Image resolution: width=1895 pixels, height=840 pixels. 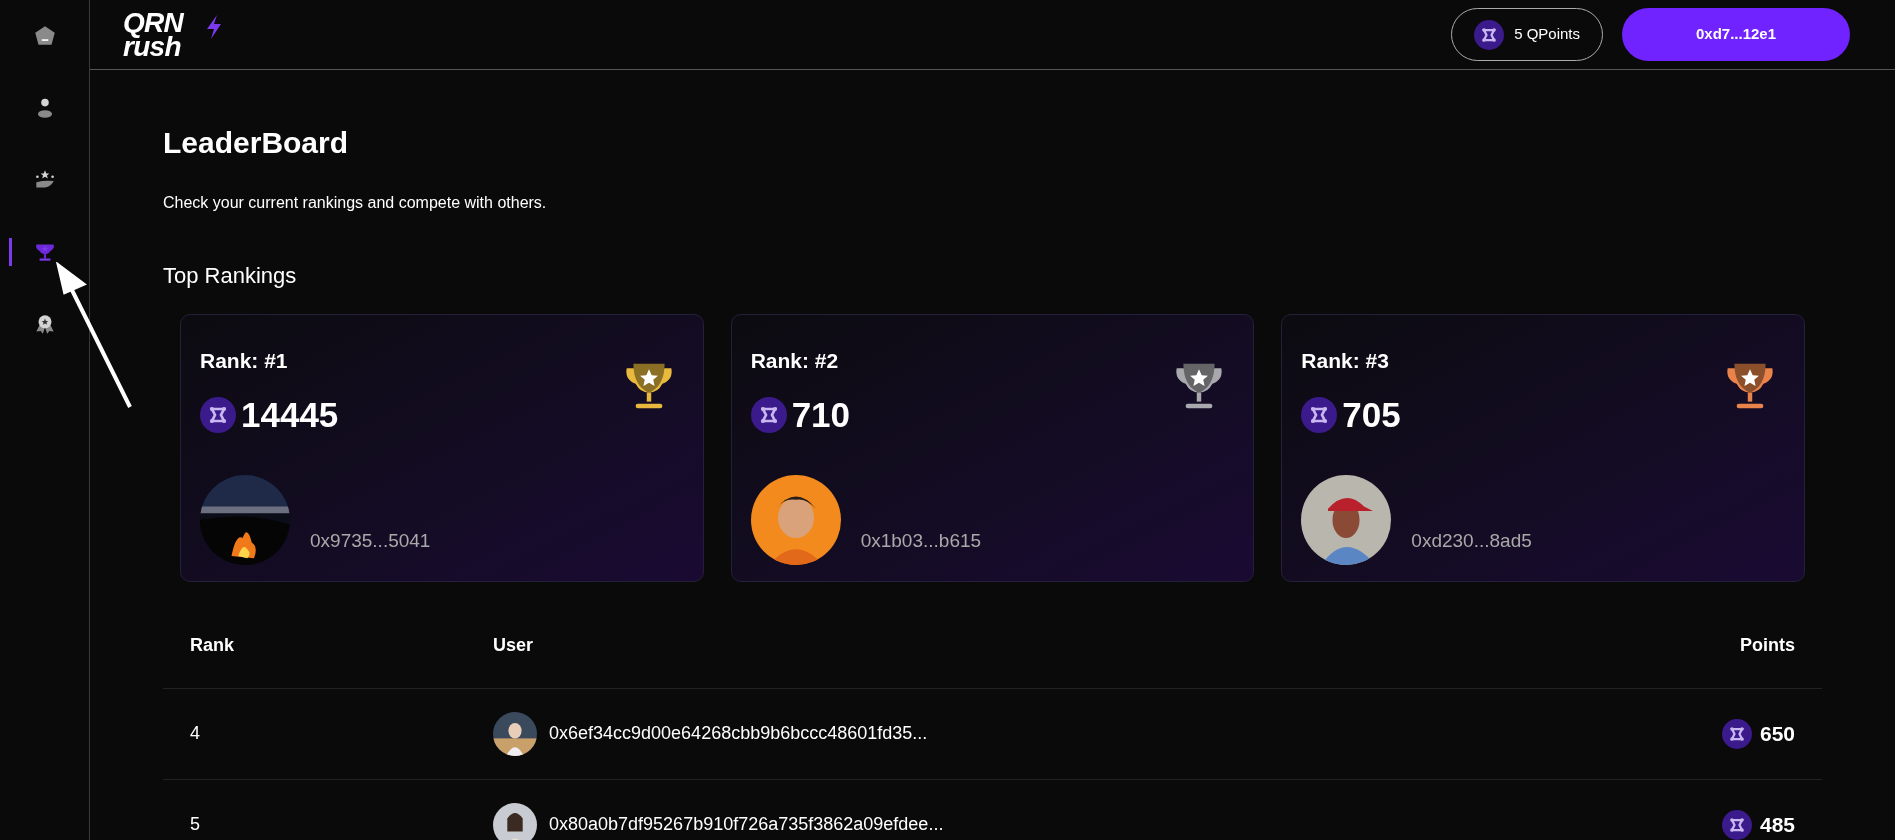 What do you see at coordinates (230, 276) in the screenshot?
I see `section-title: Top Rankings` at bounding box center [230, 276].